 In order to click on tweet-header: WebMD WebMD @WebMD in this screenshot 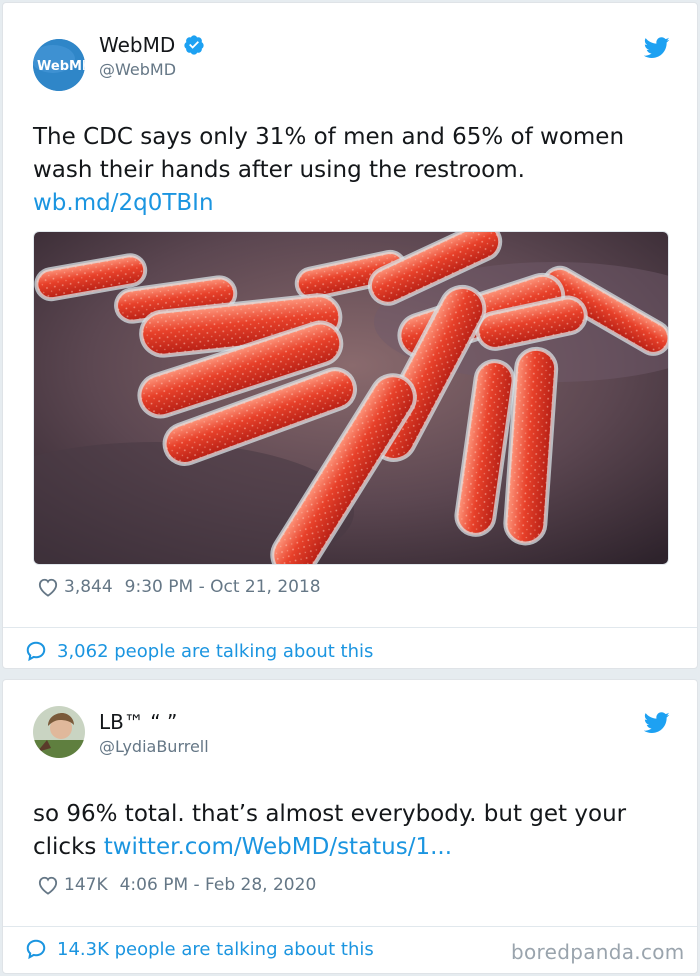, I will do `click(350, 47)`.